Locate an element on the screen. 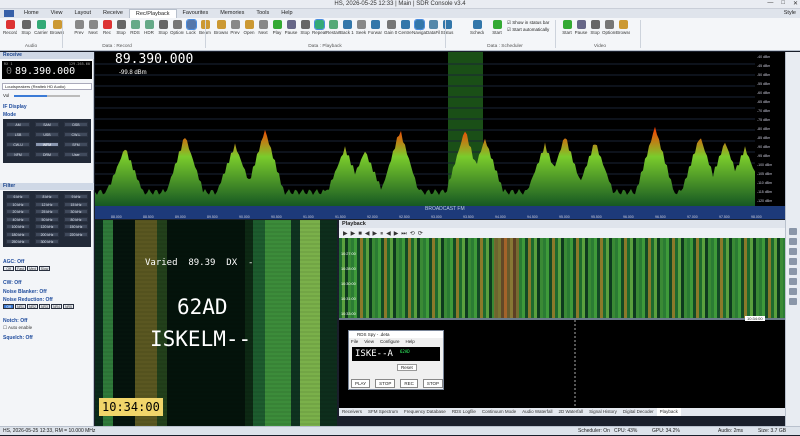 The height and width of the screenshot is (436, 800). nr-button-nr2: NR2 is located at coordinates (32, 306).